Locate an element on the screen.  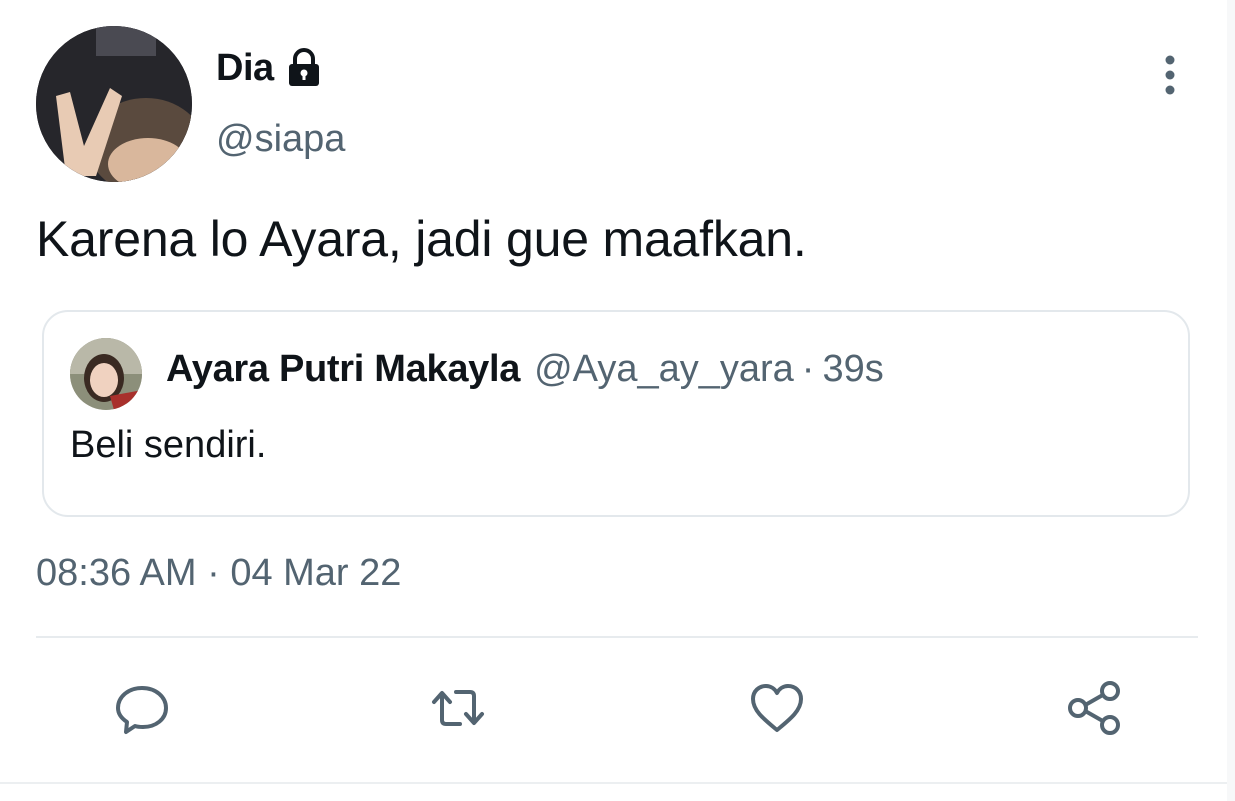
lock-icon is located at coordinates (304, 68).